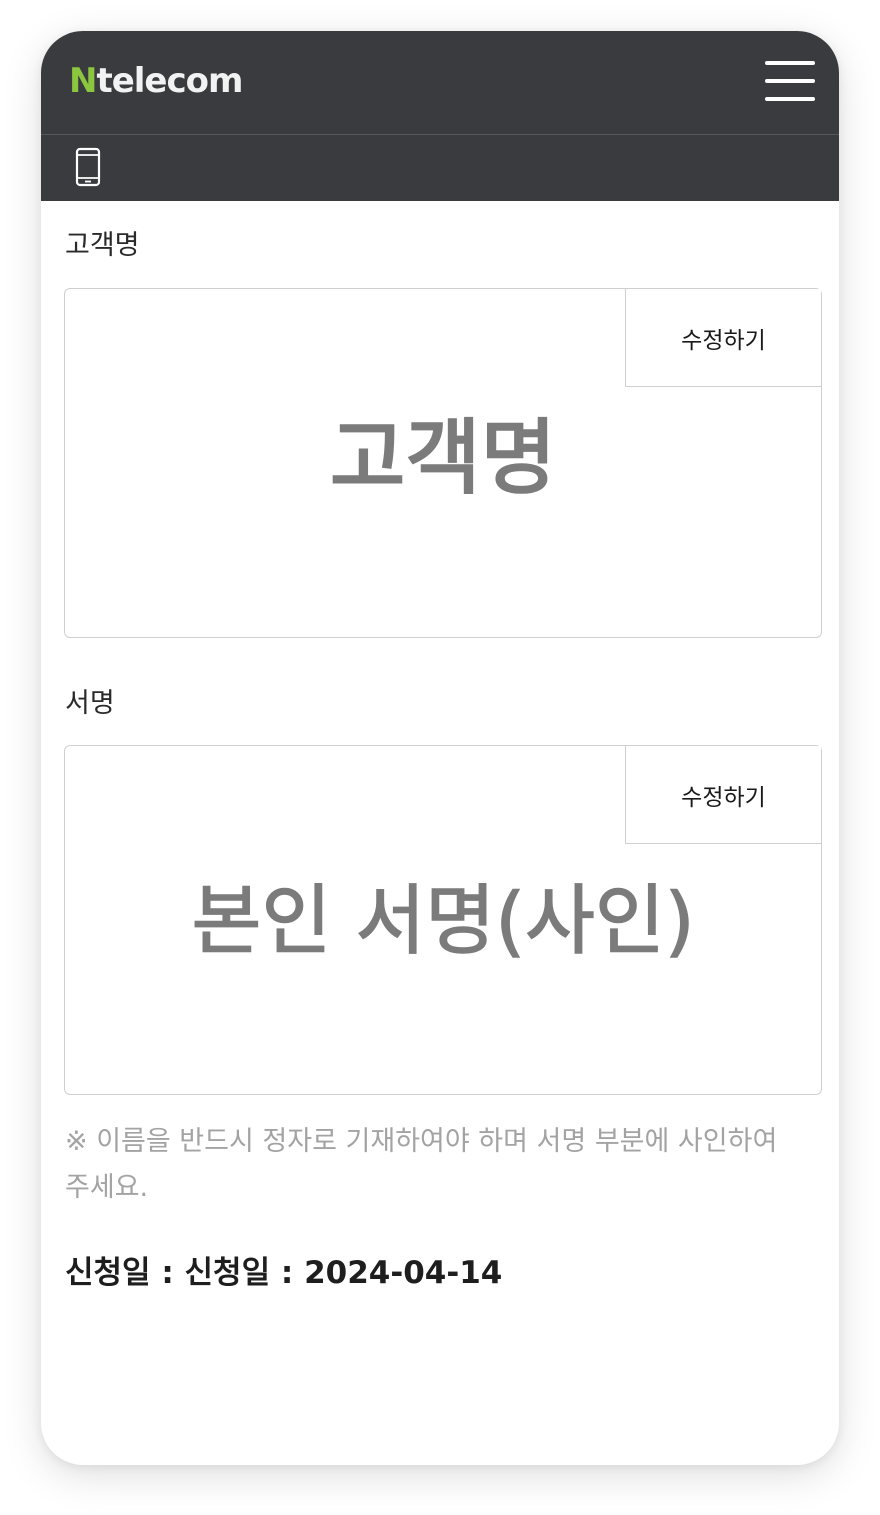  What do you see at coordinates (169, 81) in the screenshot?
I see `logo-wordmark: telecom` at bounding box center [169, 81].